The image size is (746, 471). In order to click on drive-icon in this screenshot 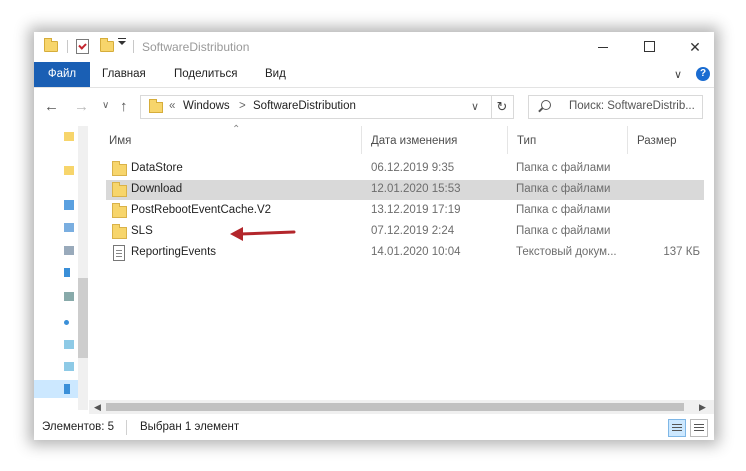, I will do `click(69, 366)`.